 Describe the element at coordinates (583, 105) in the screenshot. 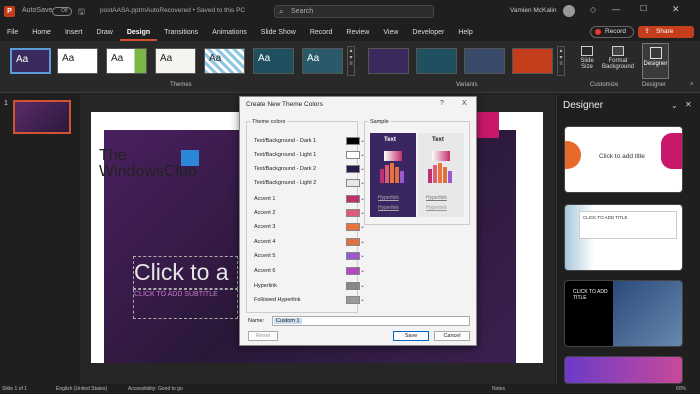

I see `designer-title: Designer` at that location.